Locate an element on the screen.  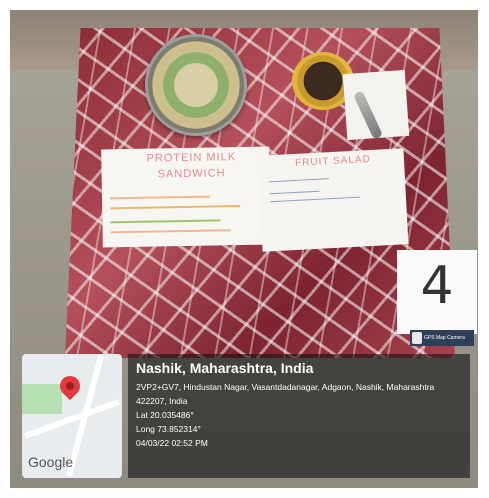
table-number-card: 4 is located at coordinates (437, 292).